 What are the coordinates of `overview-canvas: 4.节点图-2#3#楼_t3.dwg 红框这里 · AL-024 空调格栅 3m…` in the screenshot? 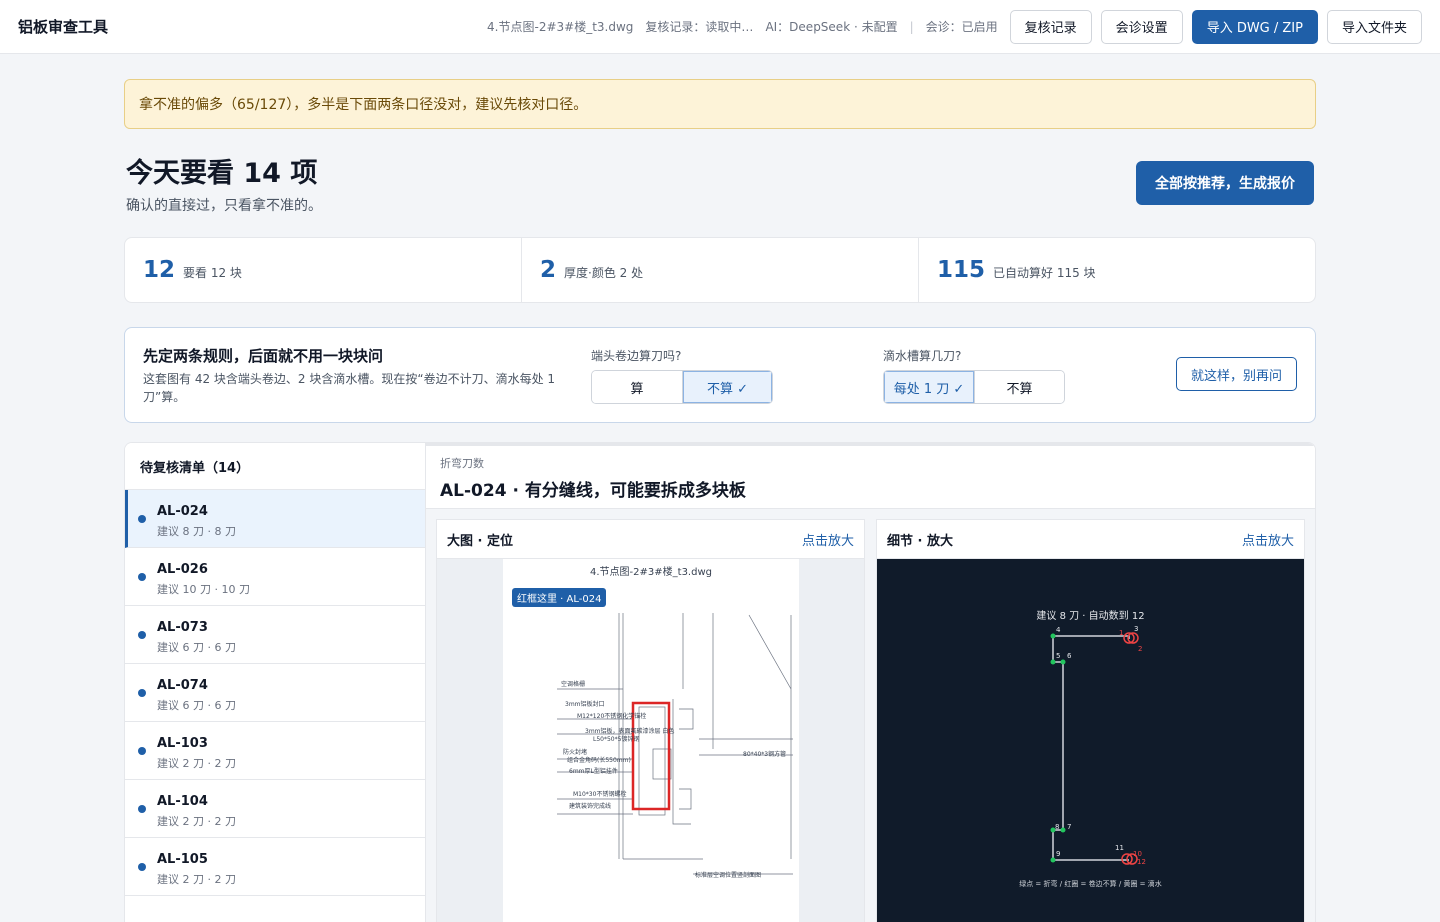 It's located at (650, 740).